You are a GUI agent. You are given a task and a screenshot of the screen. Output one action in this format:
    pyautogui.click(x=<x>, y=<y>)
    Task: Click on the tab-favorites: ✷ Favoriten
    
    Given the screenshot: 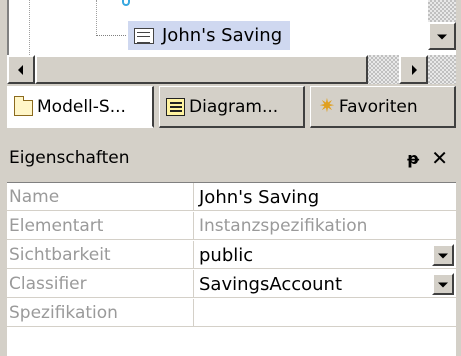 What is the action you would take?
    pyautogui.click(x=383, y=107)
    